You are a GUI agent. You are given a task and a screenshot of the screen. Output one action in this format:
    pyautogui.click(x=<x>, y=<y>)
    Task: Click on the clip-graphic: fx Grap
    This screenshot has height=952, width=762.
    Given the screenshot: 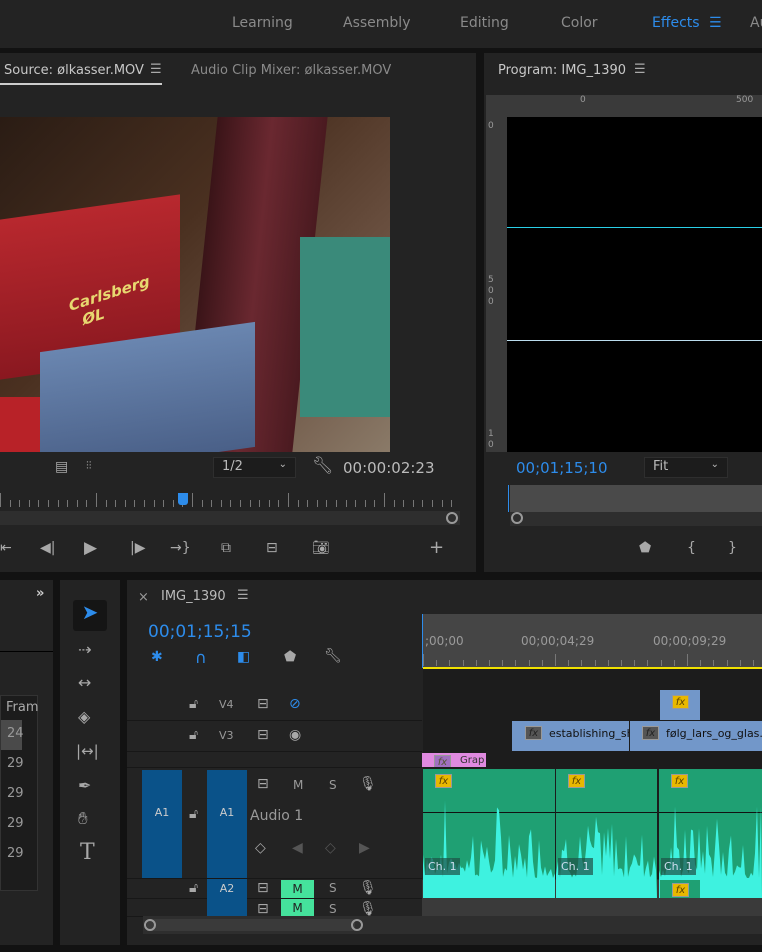 What is the action you would take?
    pyautogui.click(x=454, y=760)
    